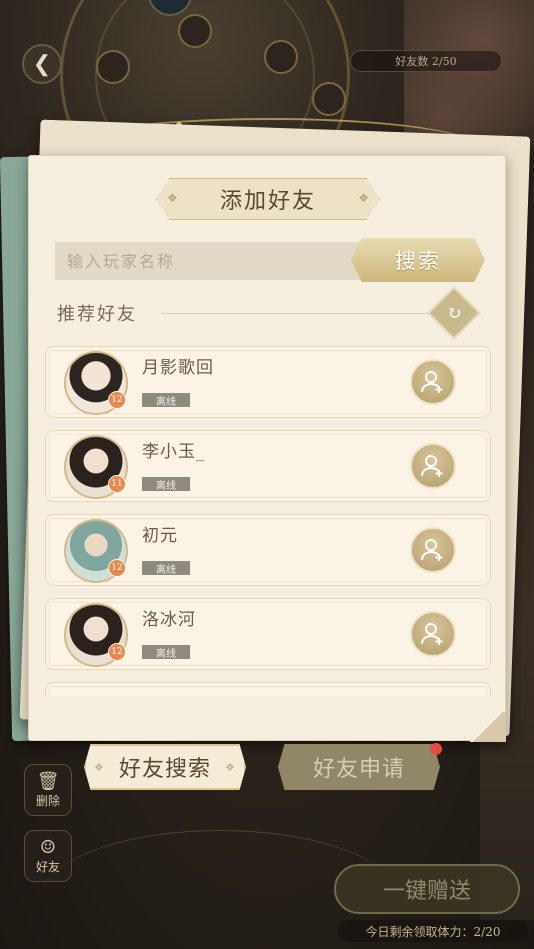  Describe the element at coordinates (358, 769) in the screenshot. I see `tab-friend-requests-label: 好友申请` at that location.